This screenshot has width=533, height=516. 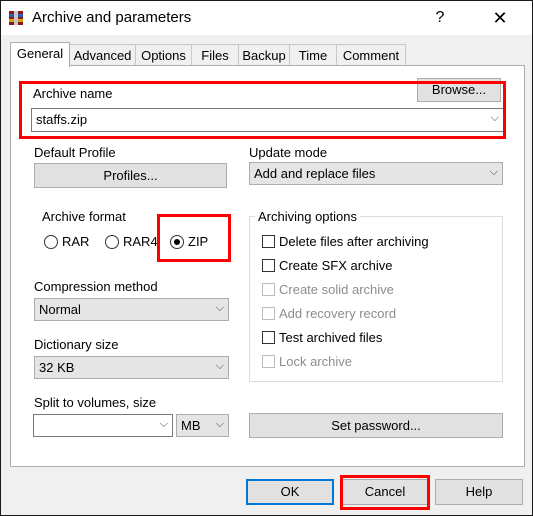 I want to click on update-mode-select: Add and replace files ⌵, so click(x=376, y=173).